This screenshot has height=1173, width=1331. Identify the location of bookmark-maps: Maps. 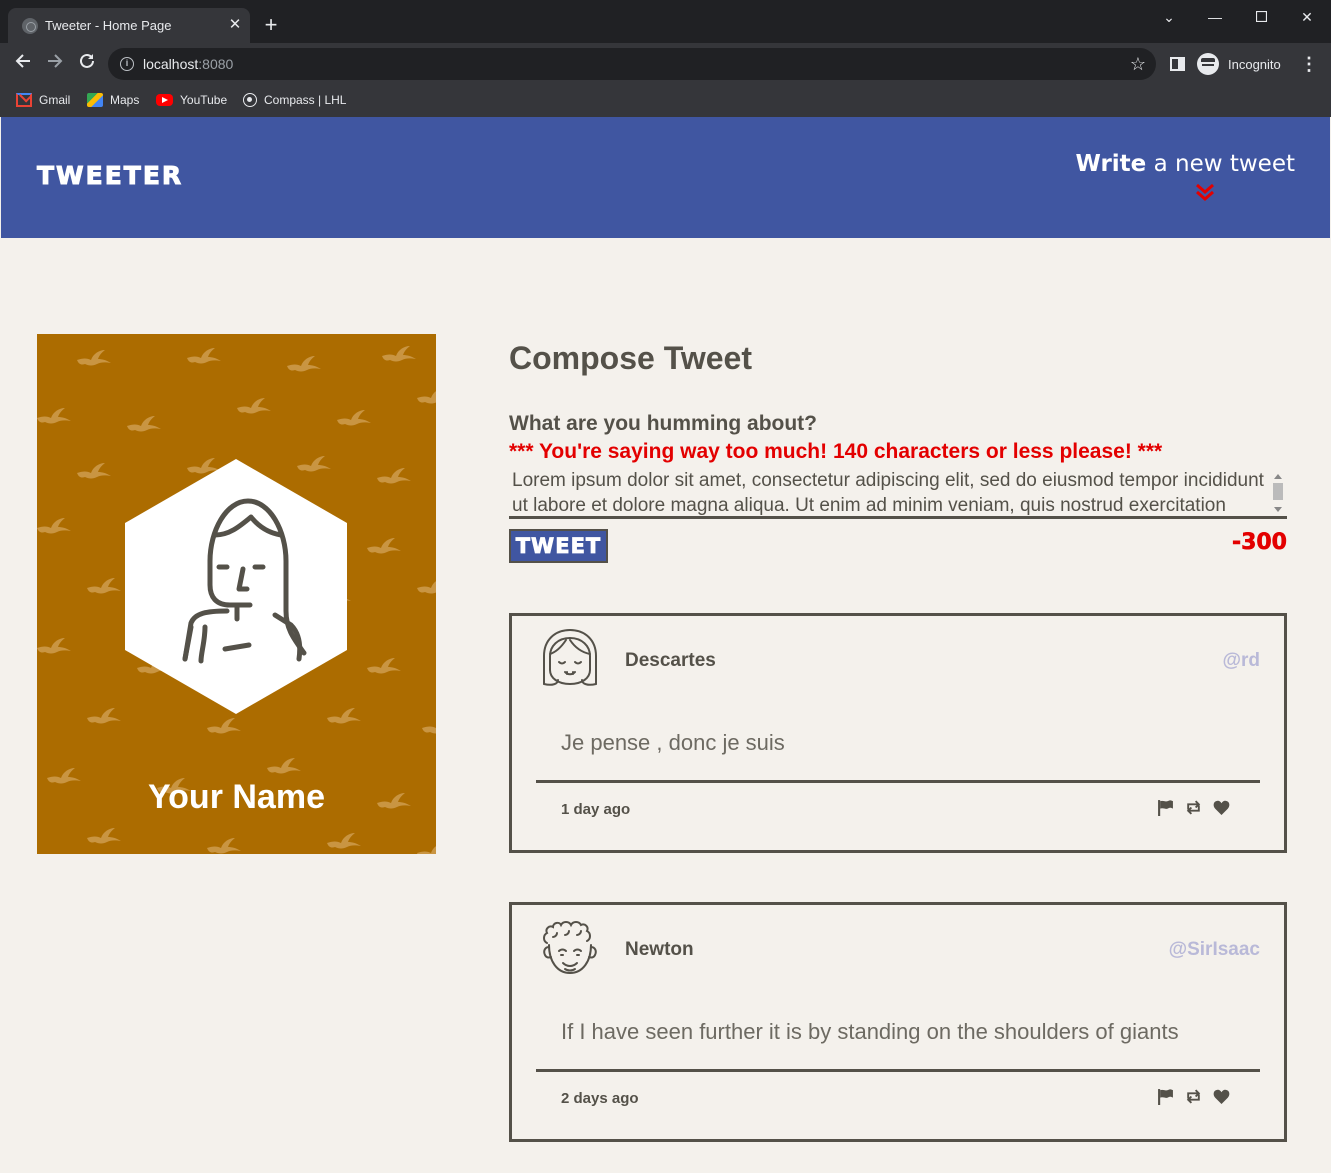
(113, 100).